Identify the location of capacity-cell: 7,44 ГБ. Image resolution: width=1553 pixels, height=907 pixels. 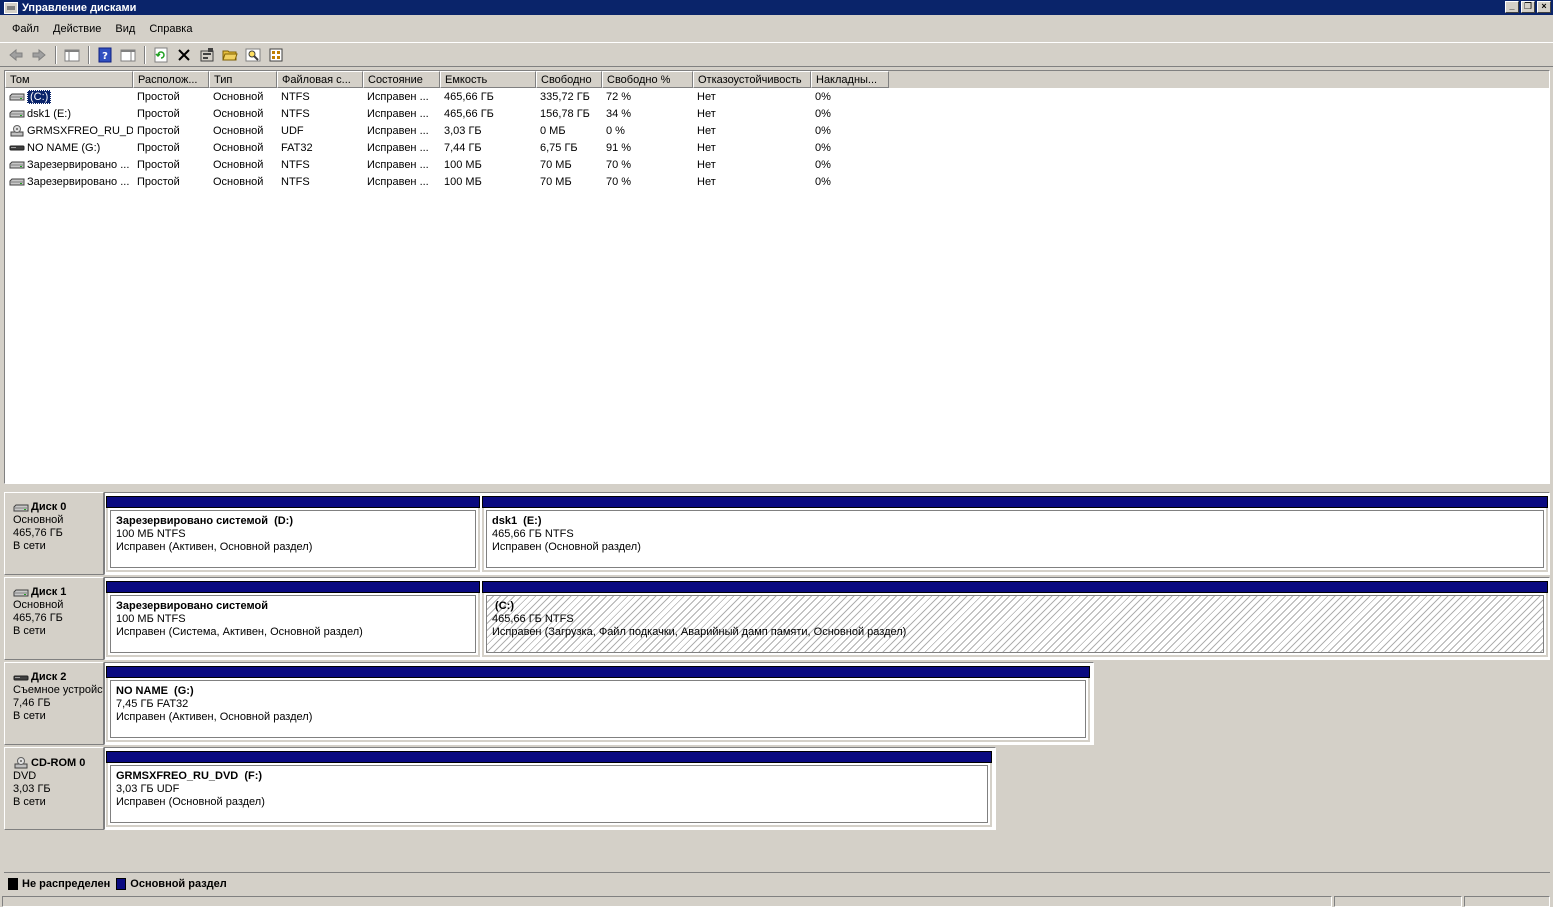
(463, 147).